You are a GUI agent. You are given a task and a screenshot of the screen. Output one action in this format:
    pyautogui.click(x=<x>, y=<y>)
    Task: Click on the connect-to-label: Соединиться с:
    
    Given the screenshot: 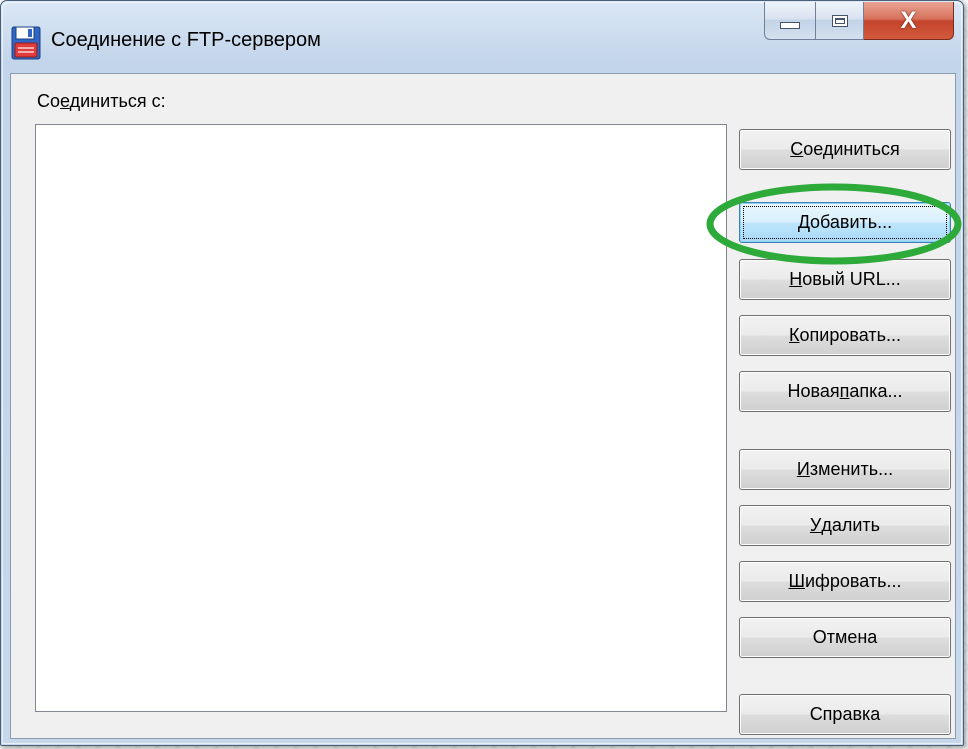 What is the action you would take?
    pyautogui.click(x=101, y=101)
    